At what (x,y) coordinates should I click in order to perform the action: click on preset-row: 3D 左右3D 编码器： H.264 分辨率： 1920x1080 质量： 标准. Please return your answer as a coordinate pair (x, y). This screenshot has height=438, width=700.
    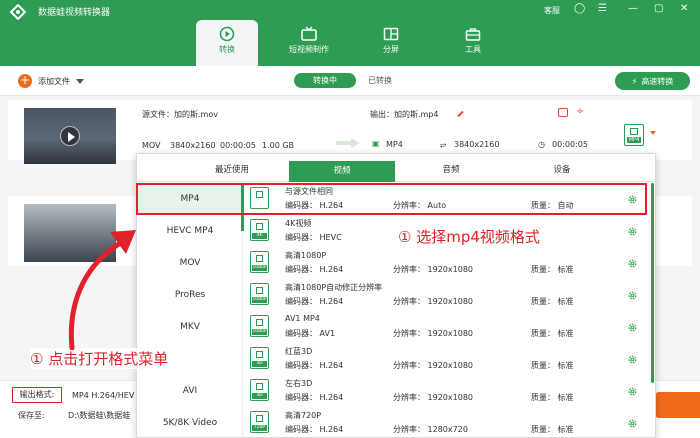
    Looking at the image, I should click on (449, 391).